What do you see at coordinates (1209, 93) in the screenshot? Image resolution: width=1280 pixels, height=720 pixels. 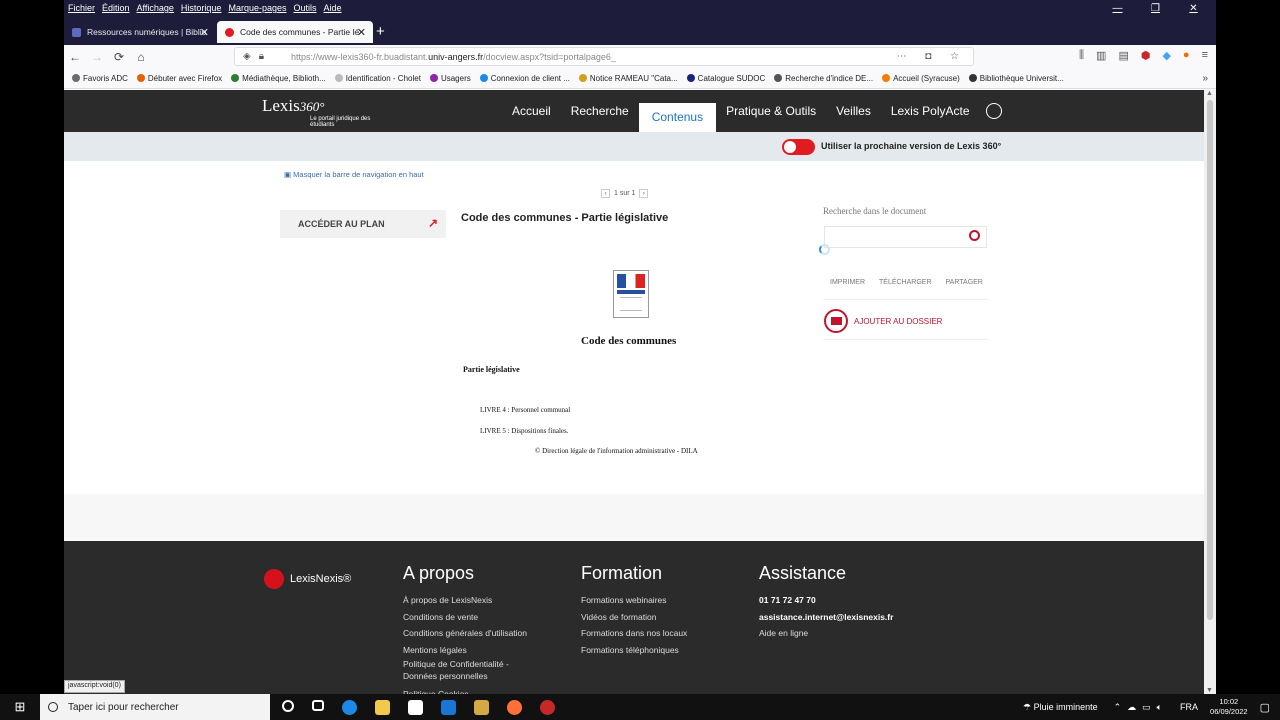 I see `scroll-up-icon: ▲` at bounding box center [1209, 93].